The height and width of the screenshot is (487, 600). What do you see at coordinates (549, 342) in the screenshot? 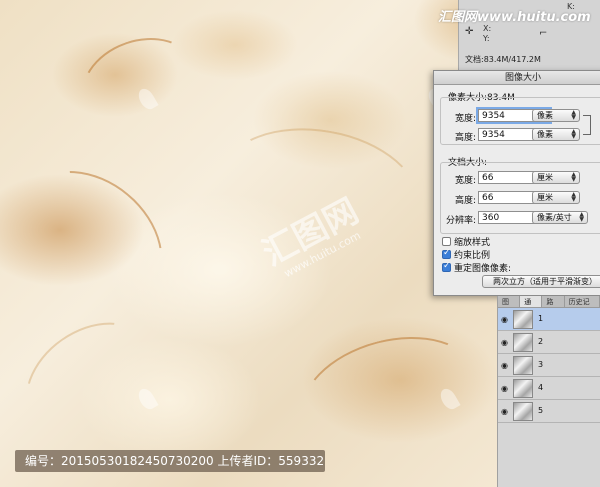
I see `channel-row: ◉ 2` at bounding box center [549, 342].